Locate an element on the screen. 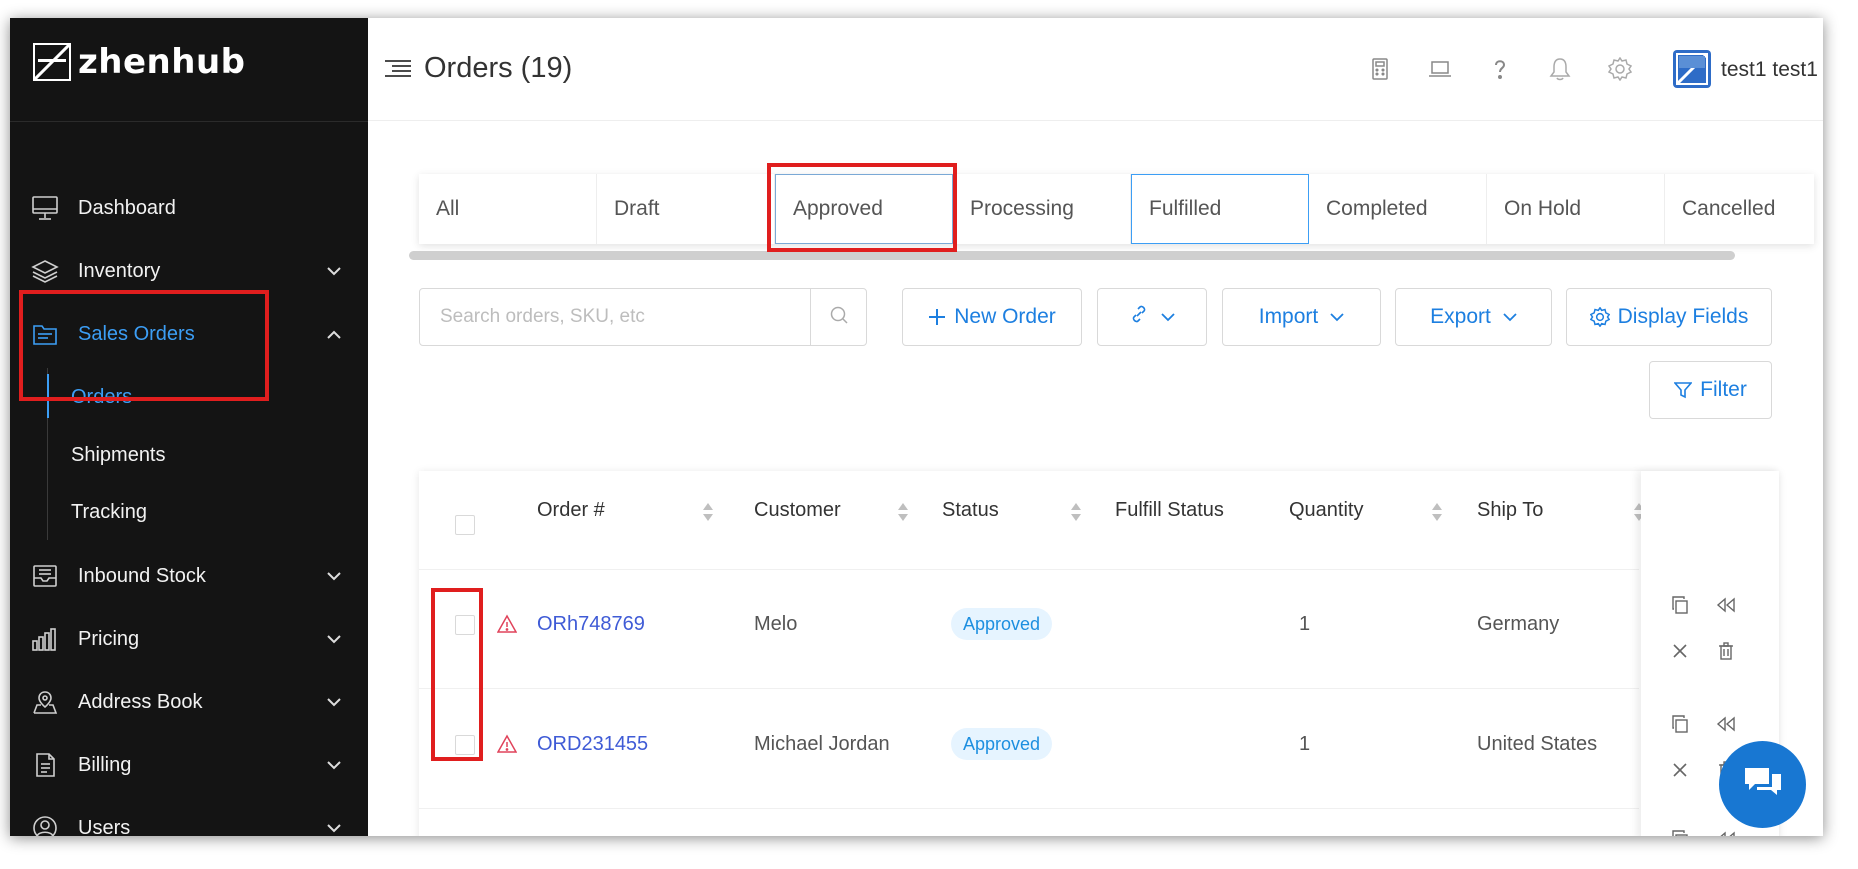 The image size is (1858, 869). search-icon is located at coordinates (839, 317).